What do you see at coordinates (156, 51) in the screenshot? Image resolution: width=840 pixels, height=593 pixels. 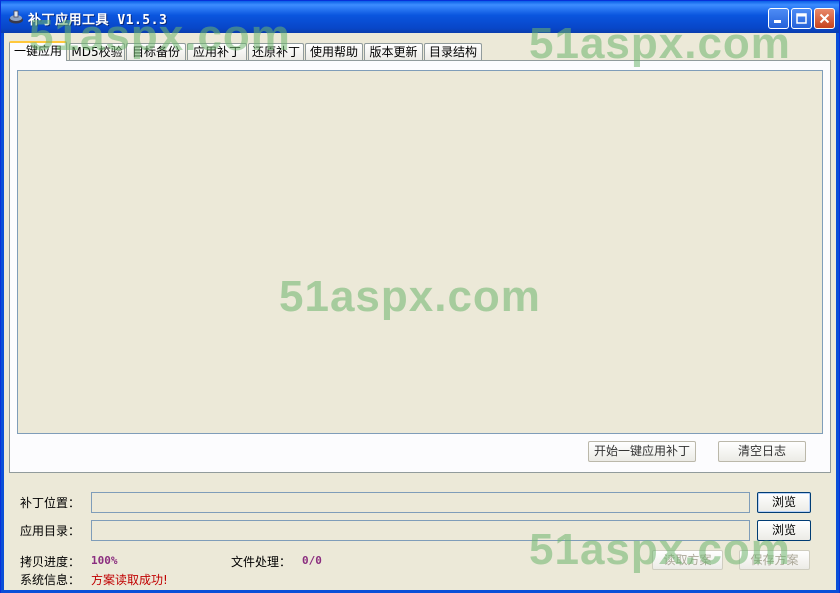 I see `tab-target-backup: 目标备份` at bounding box center [156, 51].